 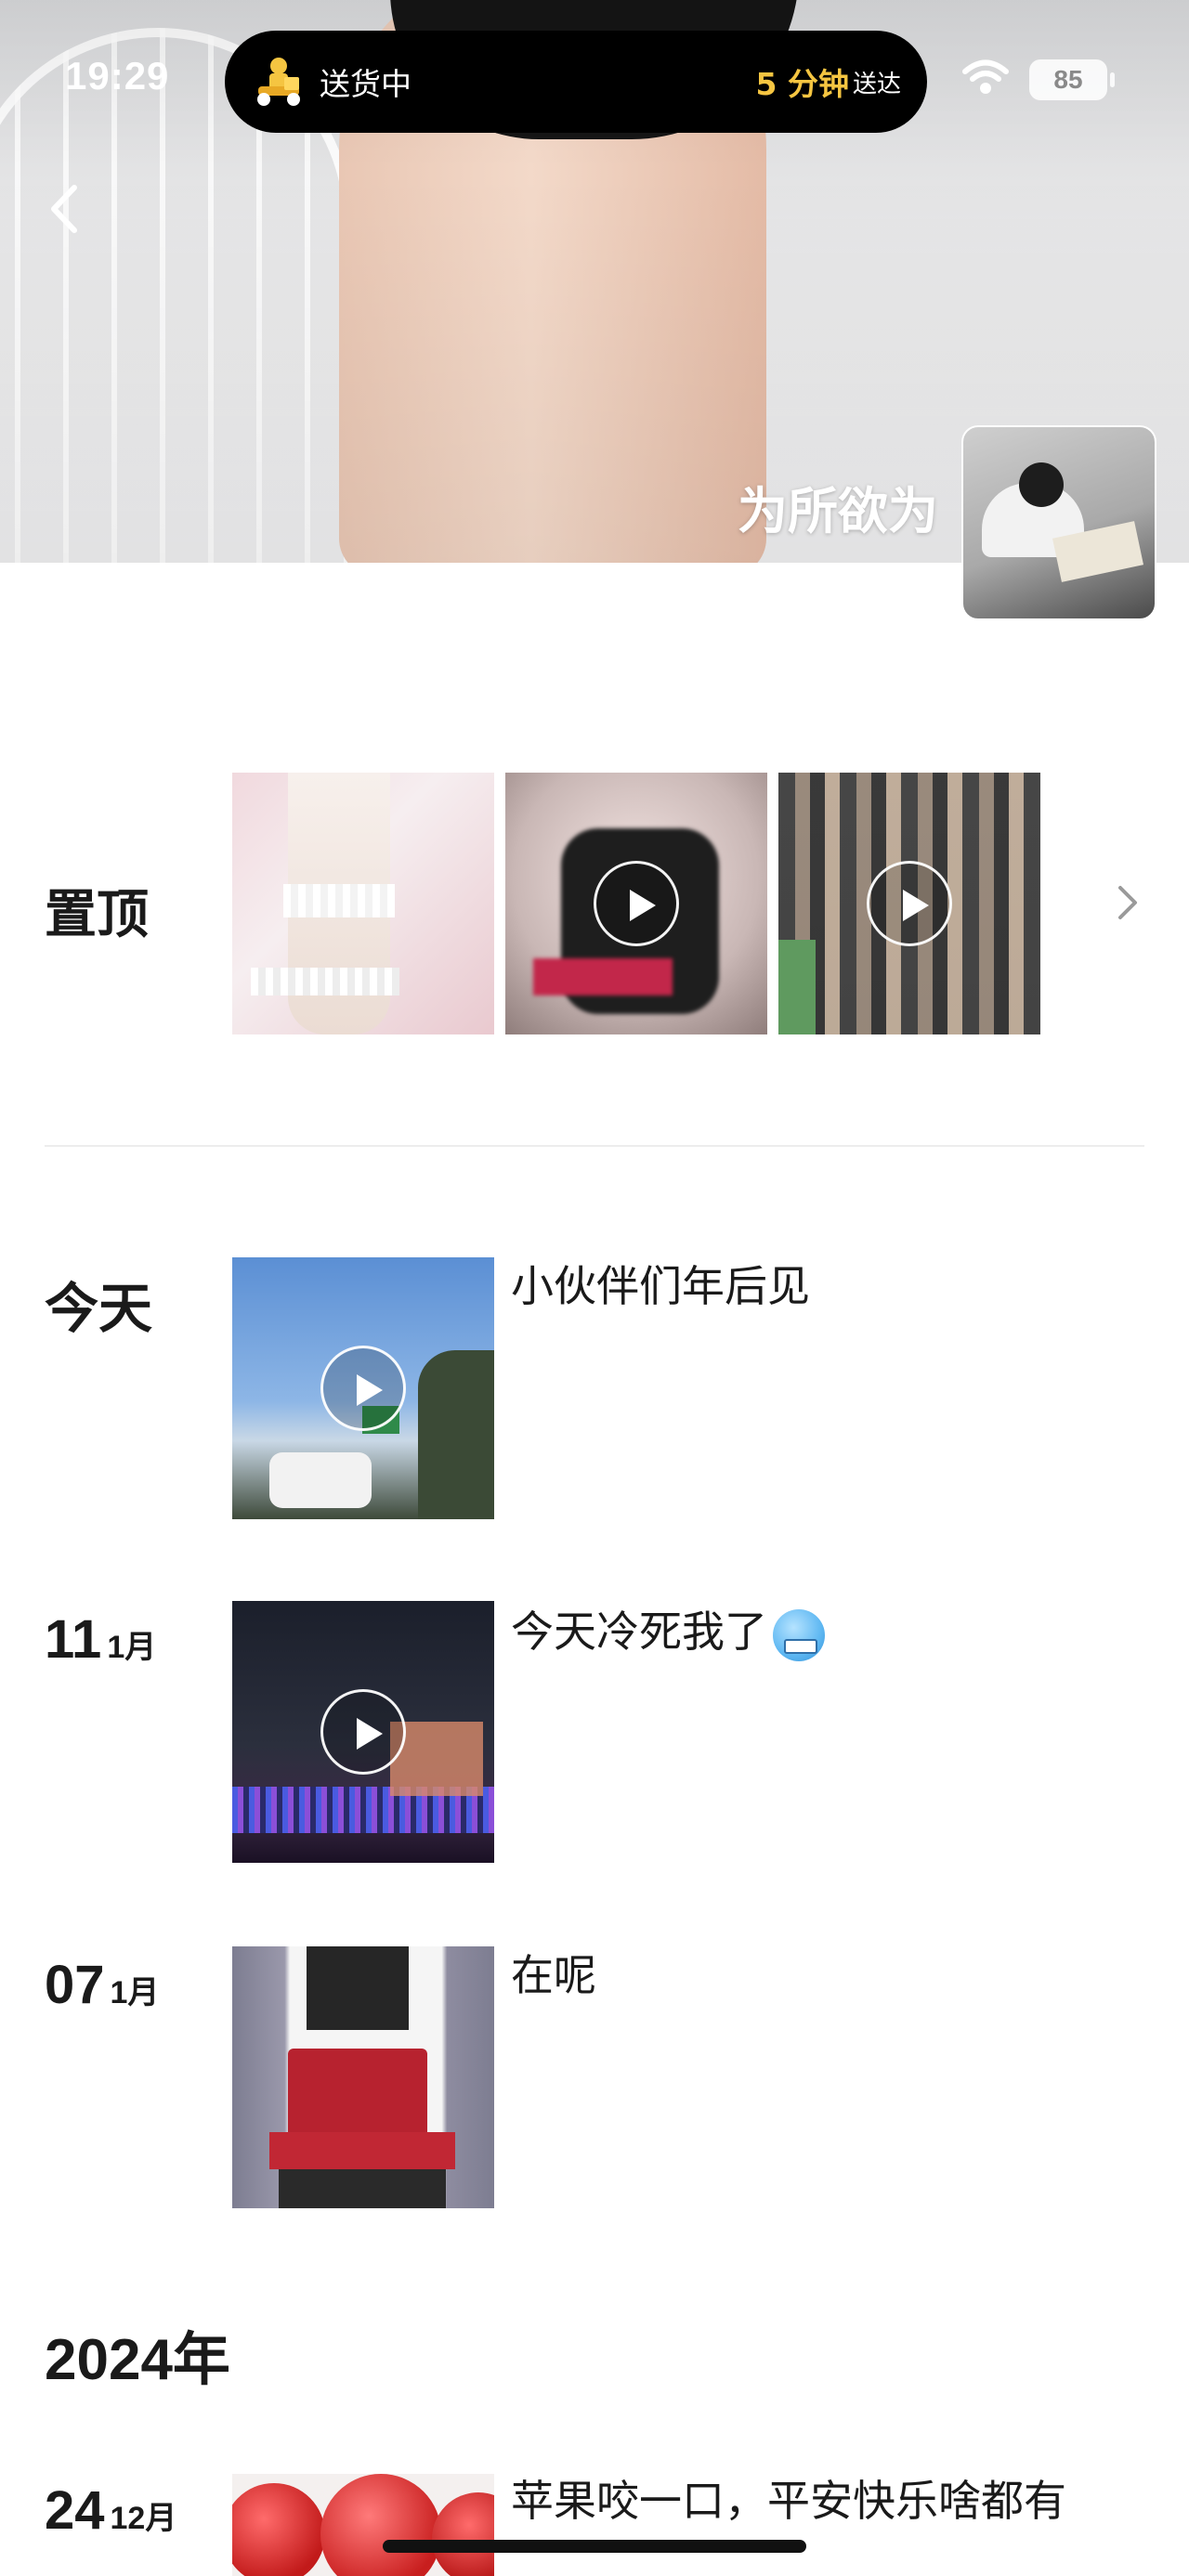 I want to click on post-date: 07 1月, so click(x=103, y=1985).